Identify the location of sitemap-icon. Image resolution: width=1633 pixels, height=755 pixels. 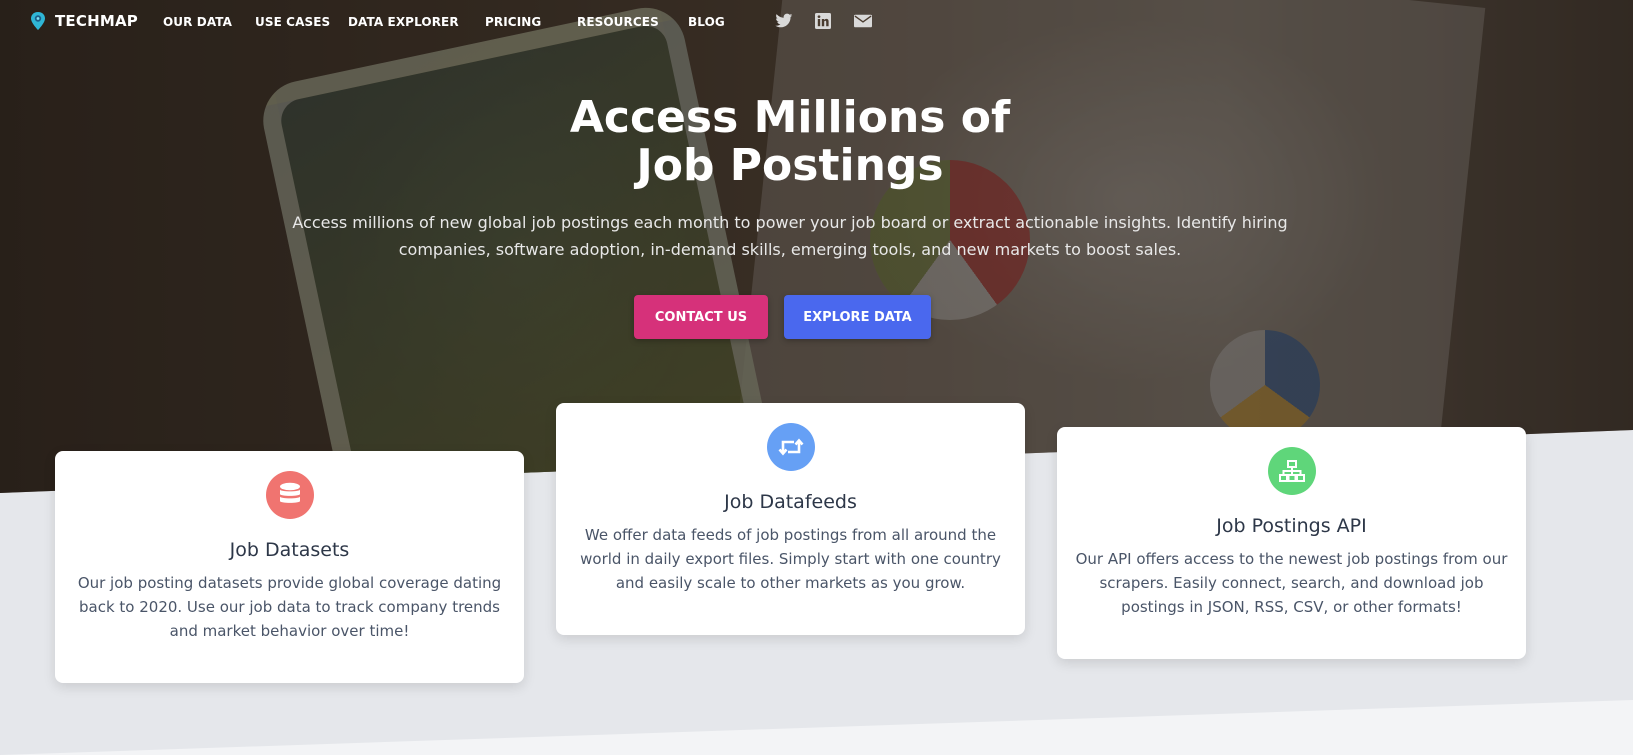
(1291, 471).